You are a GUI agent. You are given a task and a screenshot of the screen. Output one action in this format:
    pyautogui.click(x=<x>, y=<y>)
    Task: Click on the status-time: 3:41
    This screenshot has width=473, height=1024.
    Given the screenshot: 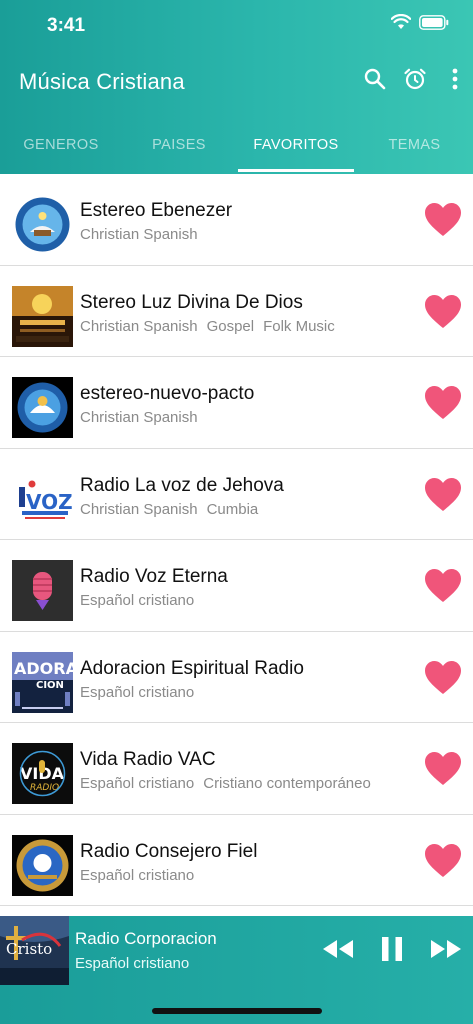 What is the action you would take?
    pyautogui.click(x=66, y=25)
    